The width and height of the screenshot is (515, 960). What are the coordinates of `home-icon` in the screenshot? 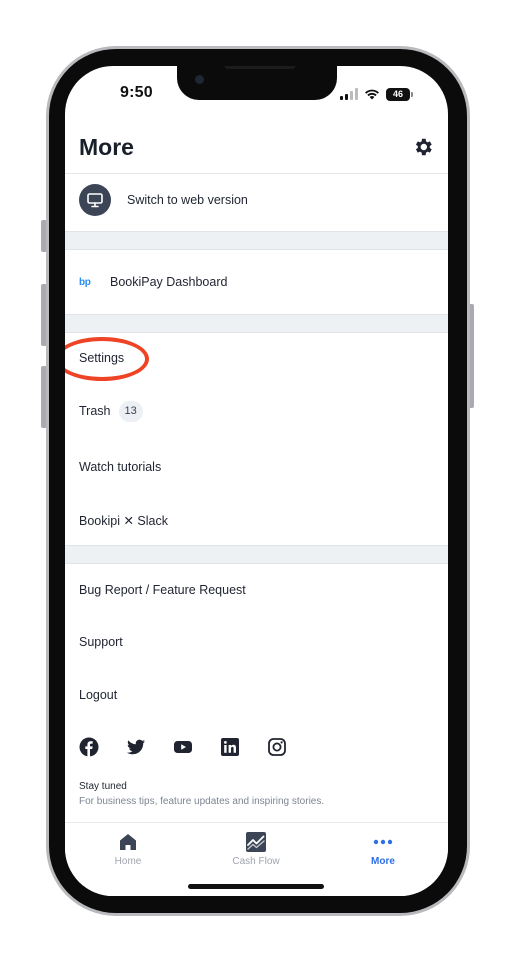 It's located at (128, 842).